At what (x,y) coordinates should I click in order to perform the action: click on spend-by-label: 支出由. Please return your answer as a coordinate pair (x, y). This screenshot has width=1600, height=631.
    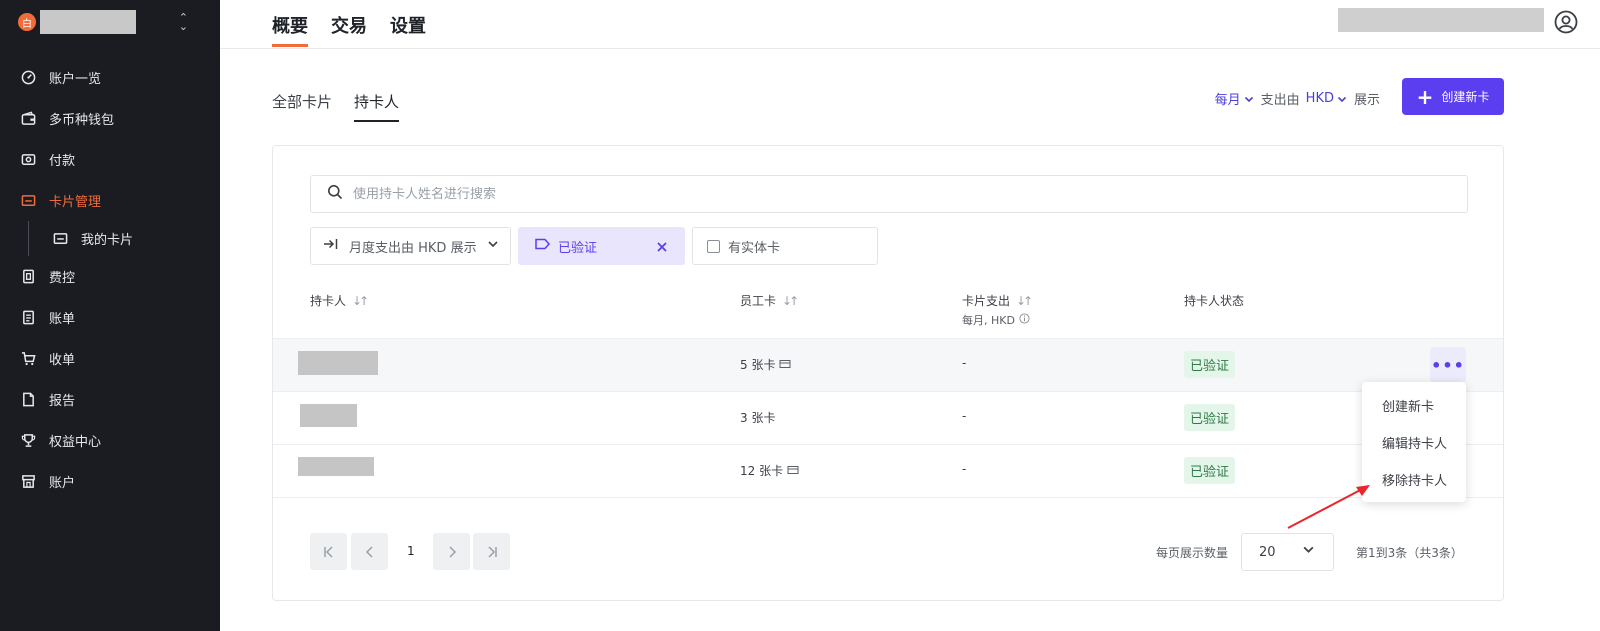
    Looking at the image, I should click on (1280, 100).